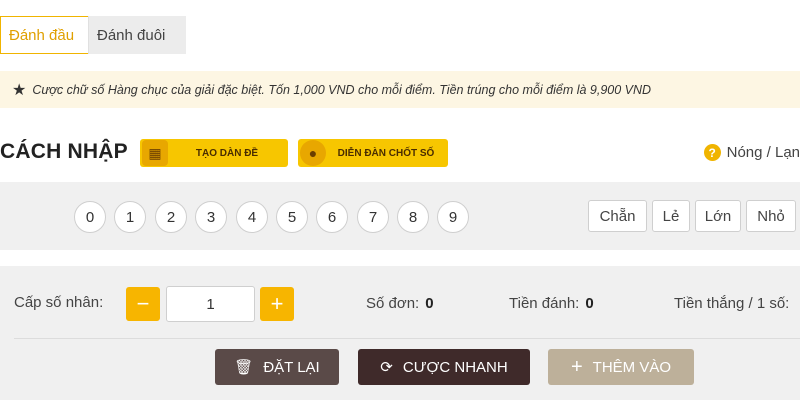 This screenshot has width=800, height=400. What do you see at coordinates (313, 153) in the screenshot?
I see `group-icon: ●` at bounding box center [313, 153].